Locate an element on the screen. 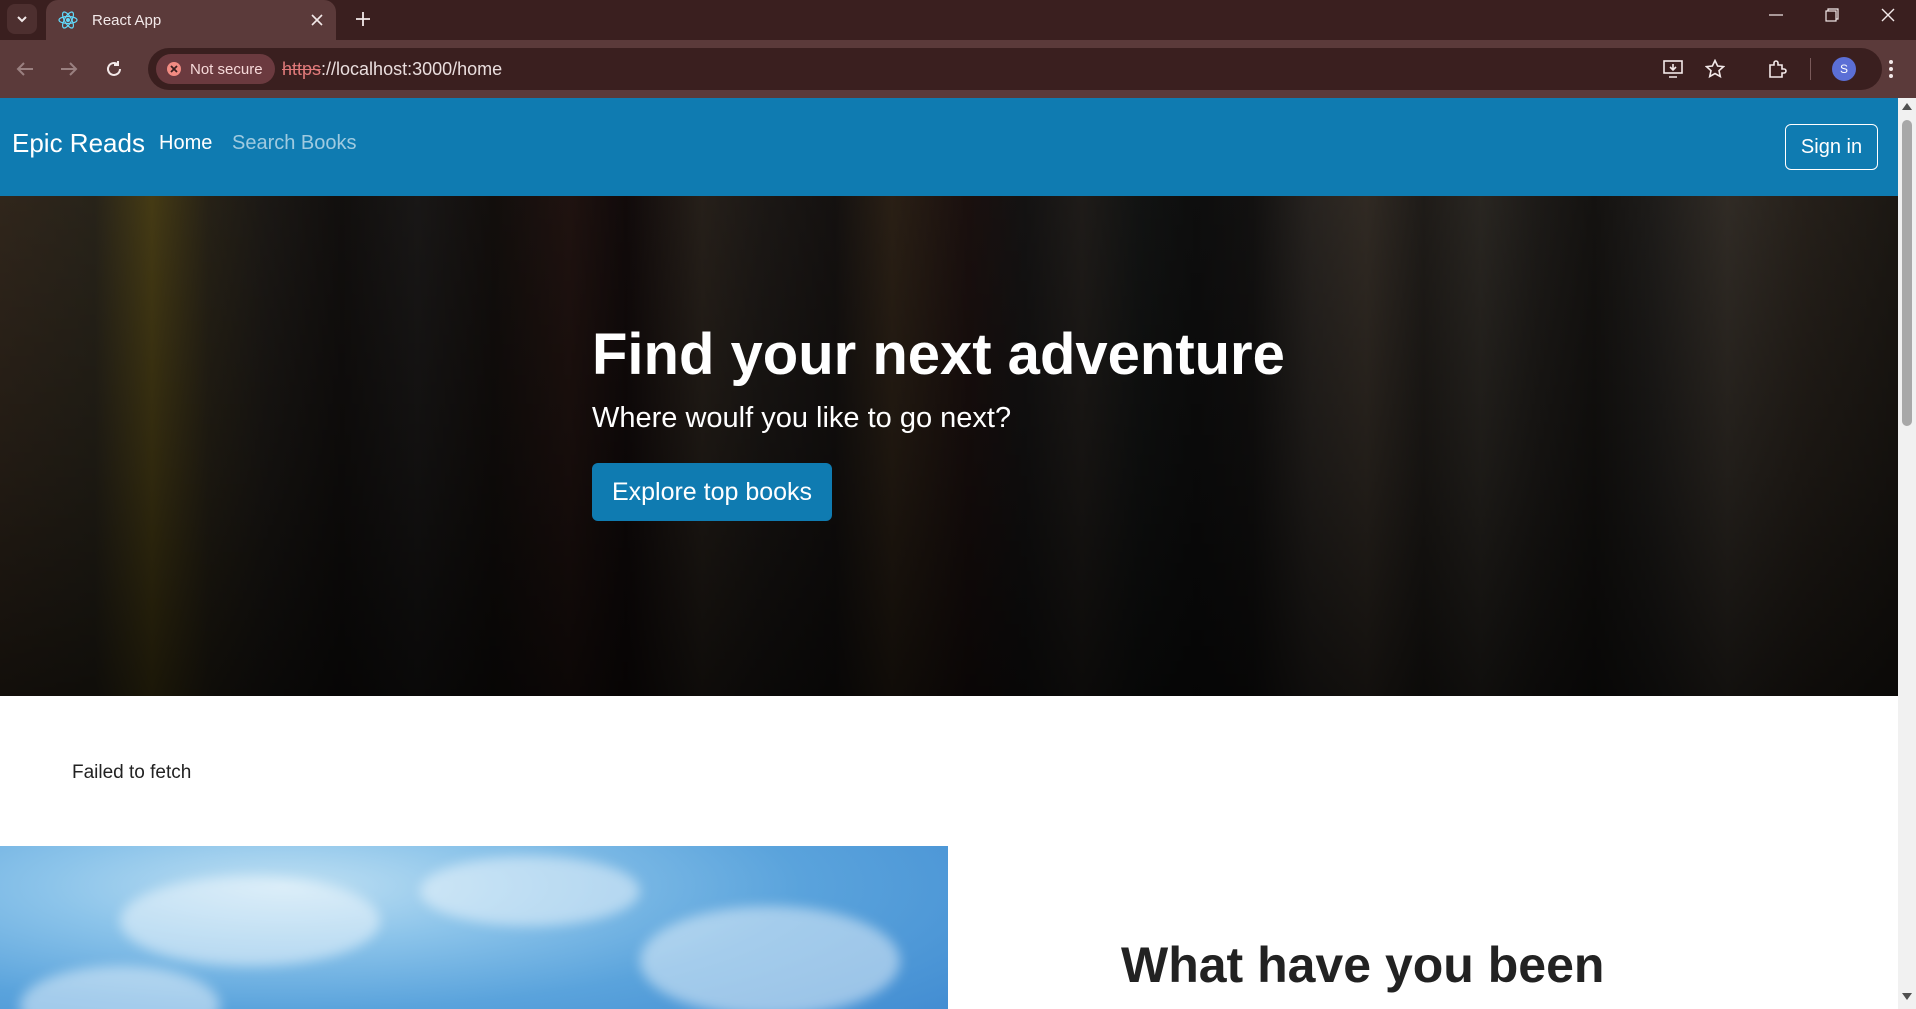 The width and height of the screenshot is (1916, 1009). extensions-icon is located at coordinates (1778, 69).